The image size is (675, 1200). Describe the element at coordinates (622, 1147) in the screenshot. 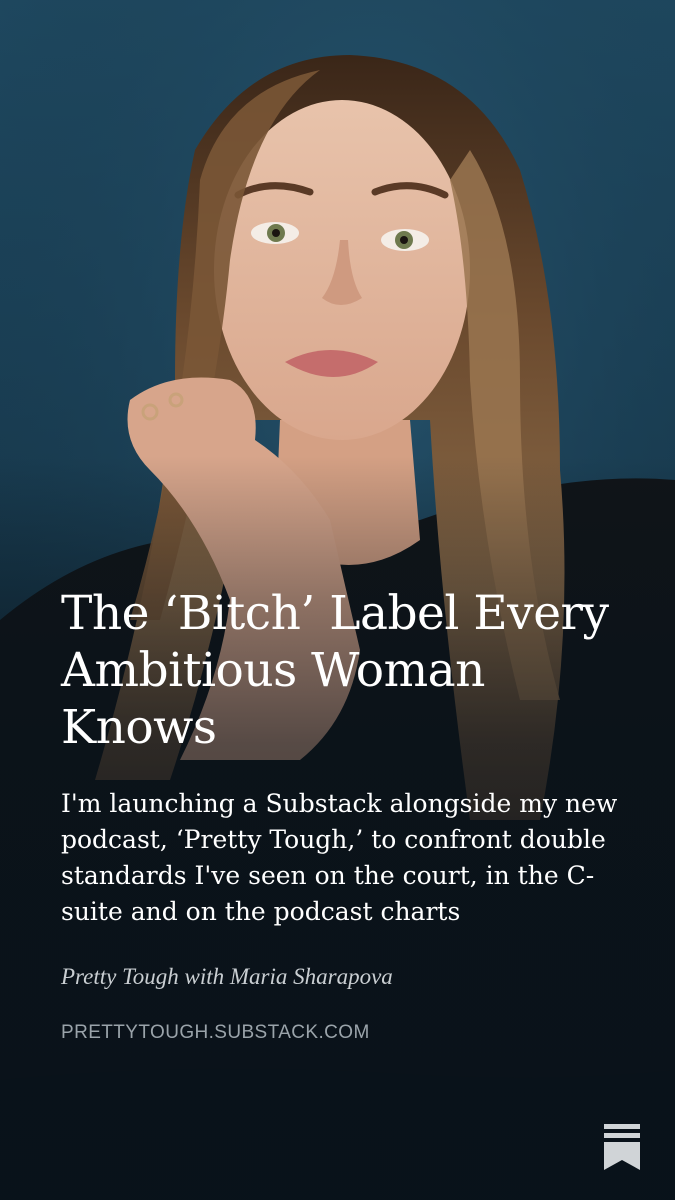

I see `substack-logo-icon` at that location.